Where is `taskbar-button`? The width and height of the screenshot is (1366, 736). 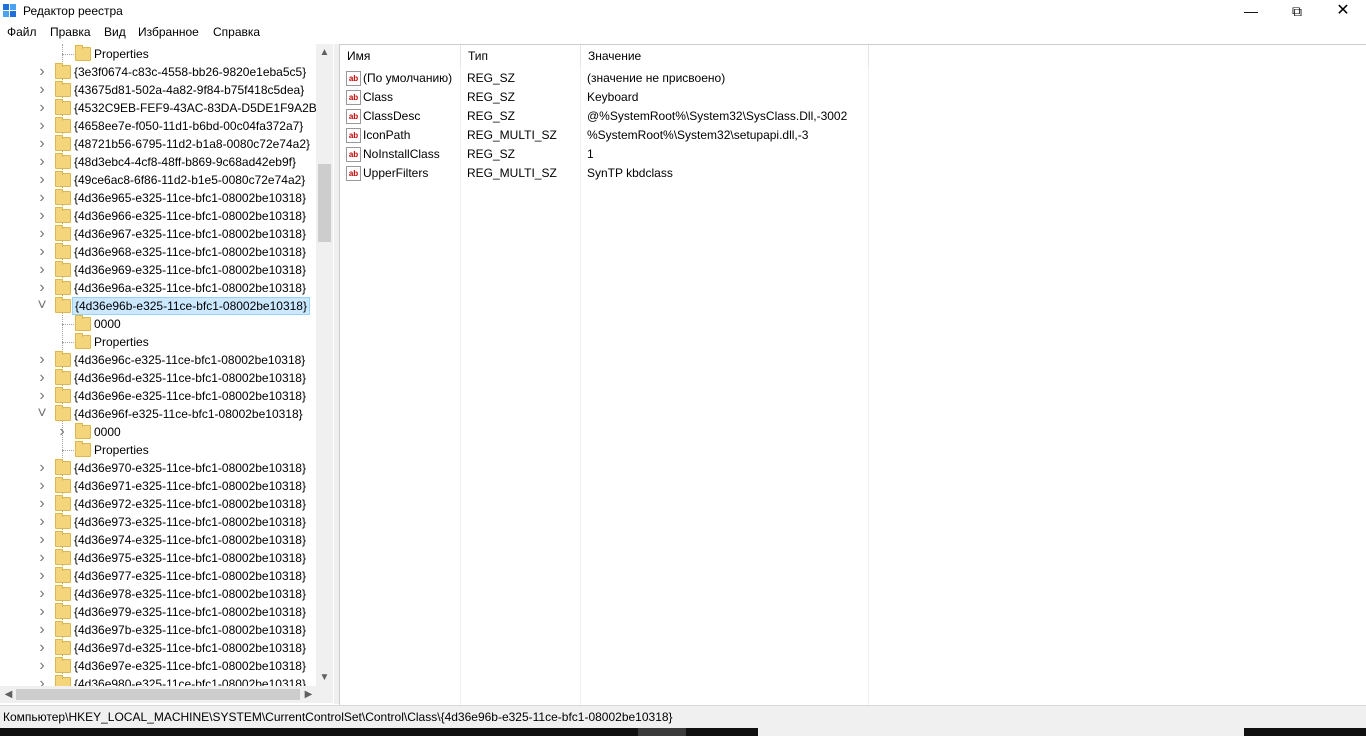 taskbar-button is located at coordinates (662, 732).